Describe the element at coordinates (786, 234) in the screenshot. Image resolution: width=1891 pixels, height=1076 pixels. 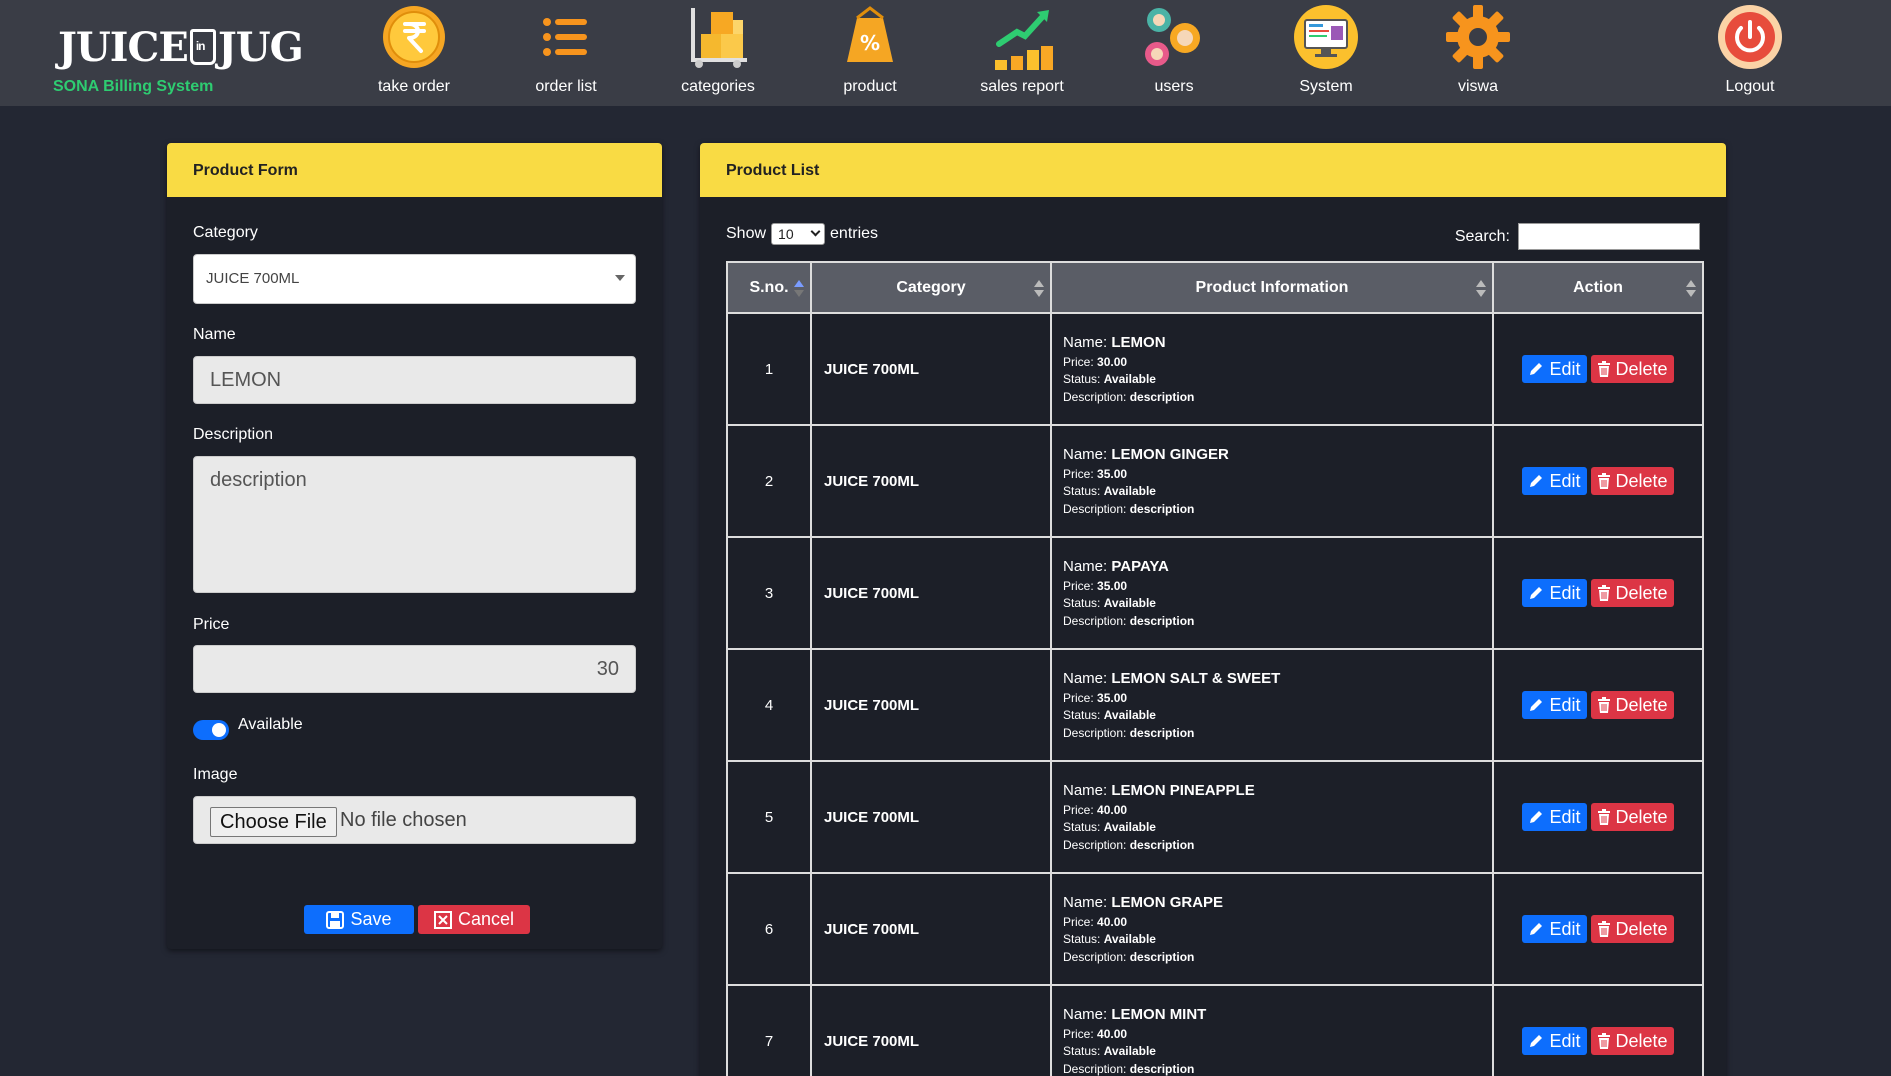
I see `page-length-value: 10` at that location.